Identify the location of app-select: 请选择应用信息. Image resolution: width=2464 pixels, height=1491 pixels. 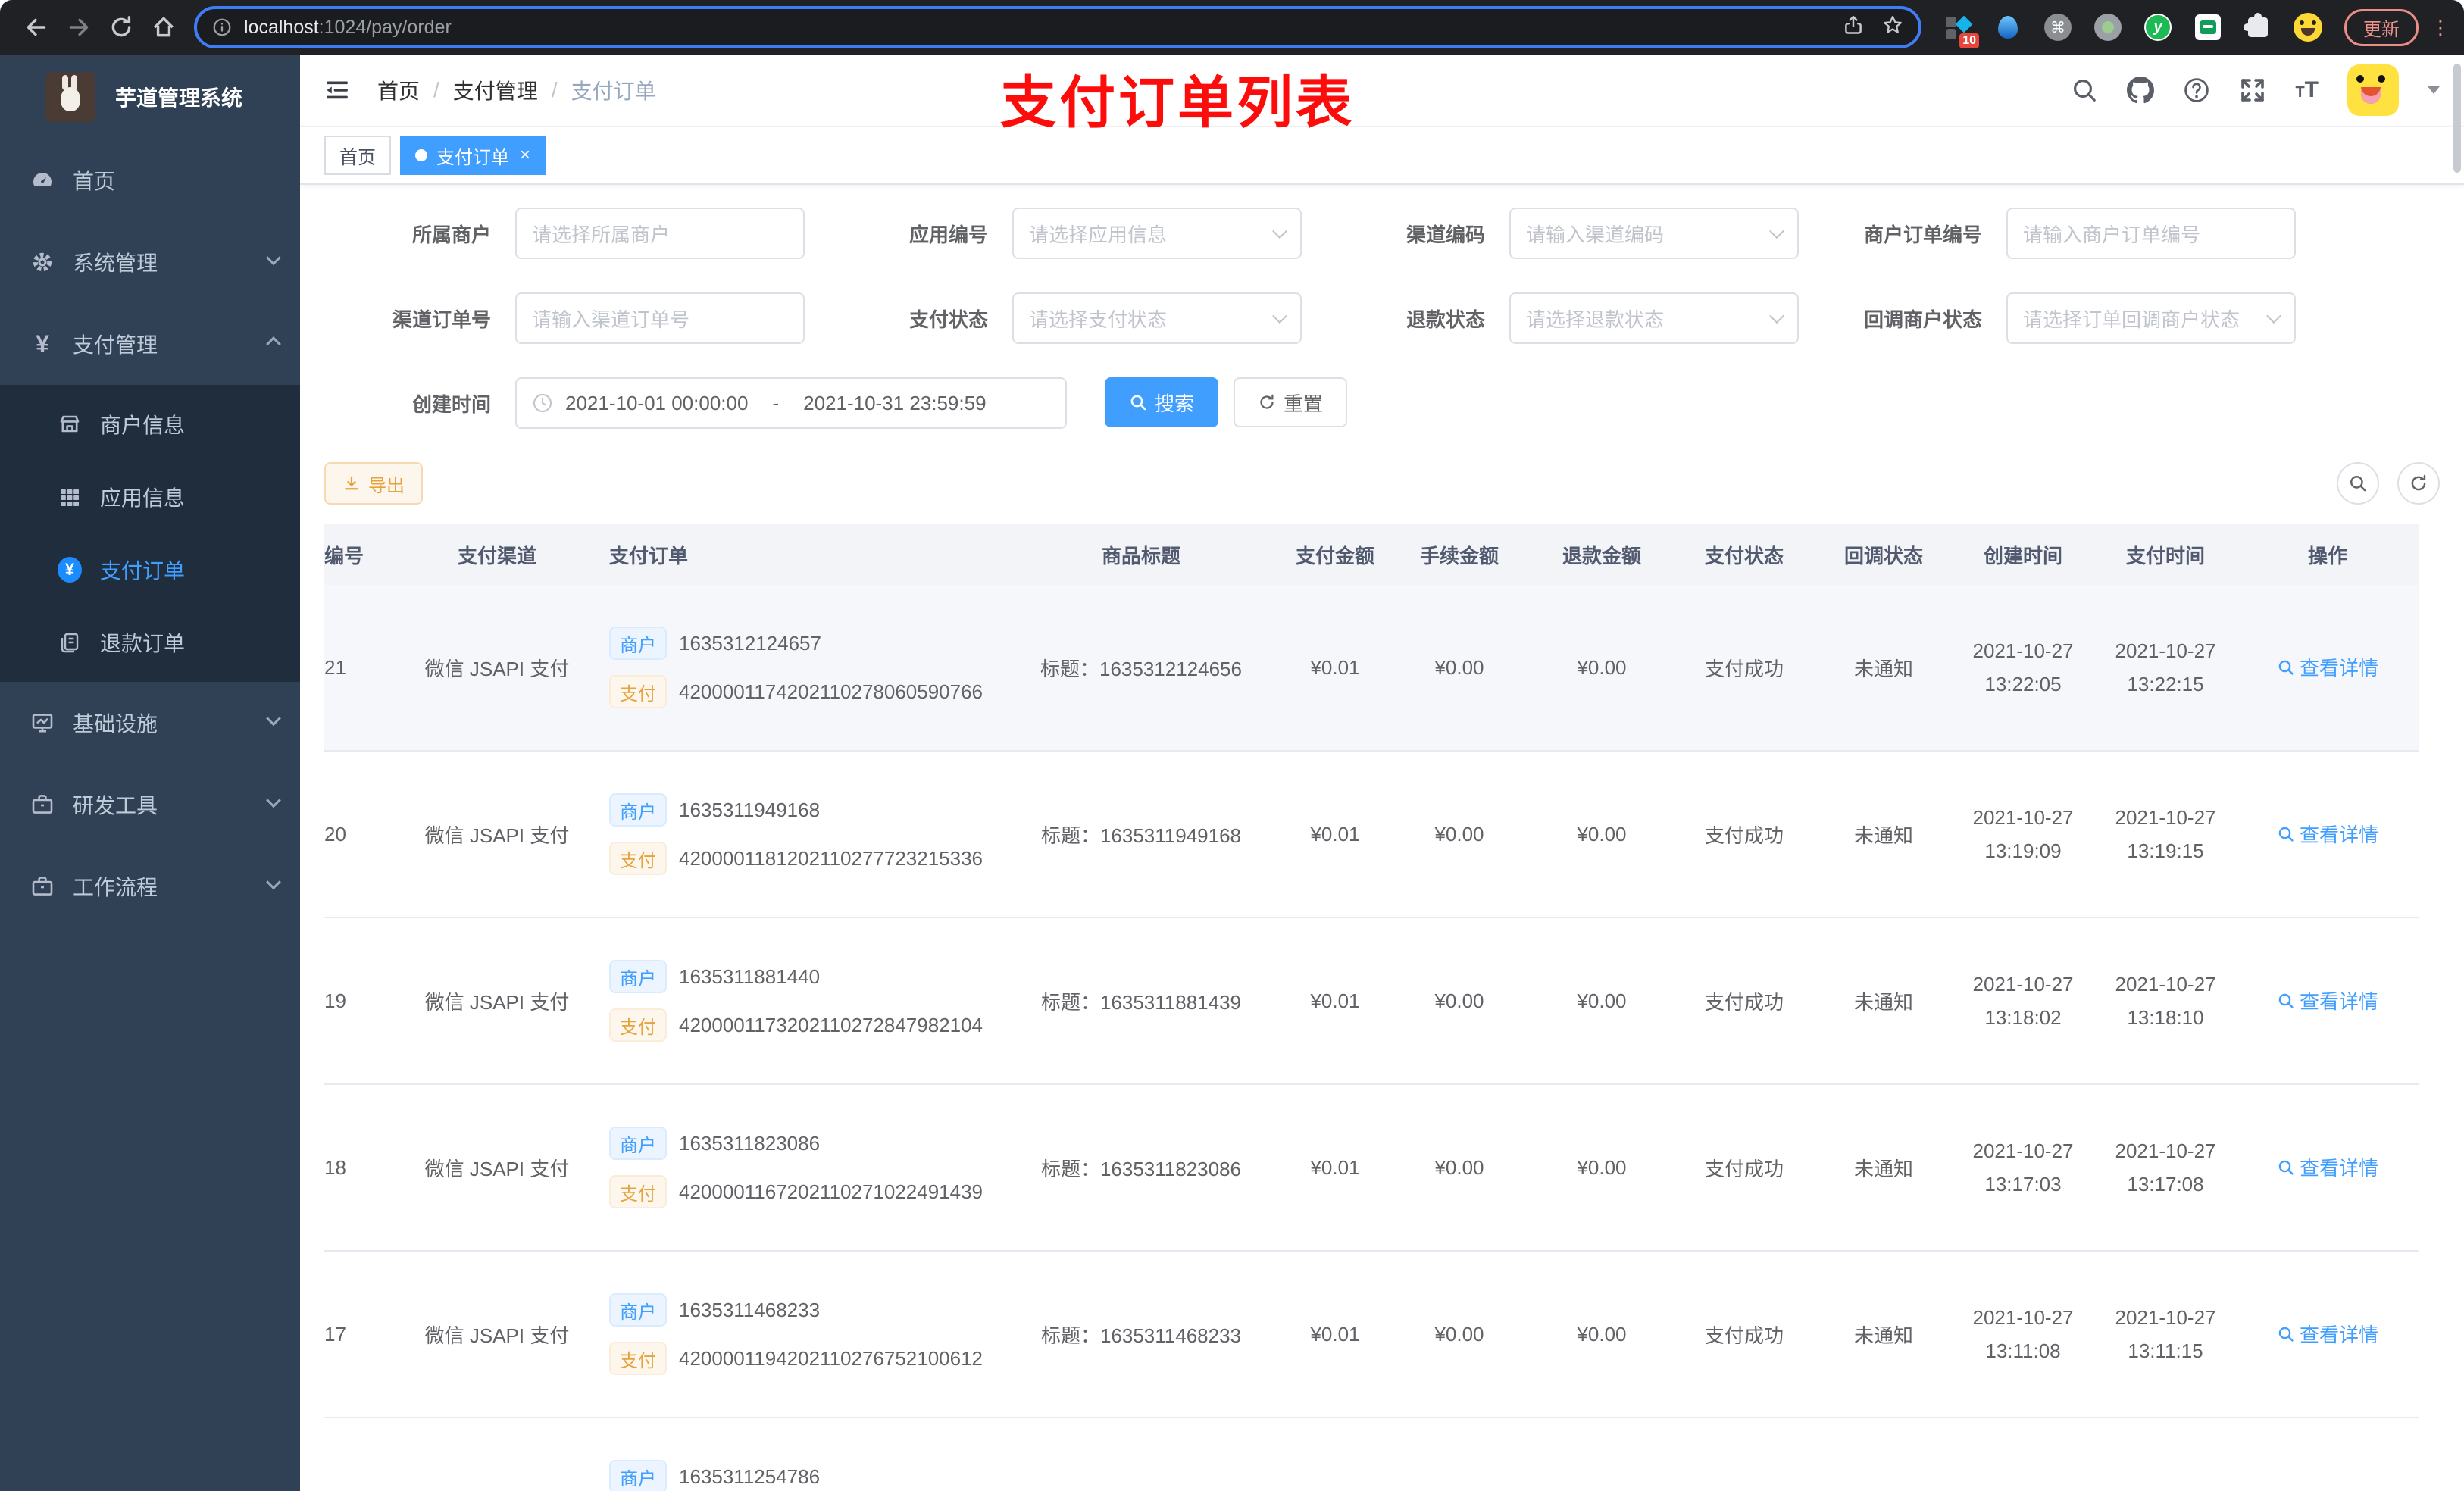
(1157, 233).